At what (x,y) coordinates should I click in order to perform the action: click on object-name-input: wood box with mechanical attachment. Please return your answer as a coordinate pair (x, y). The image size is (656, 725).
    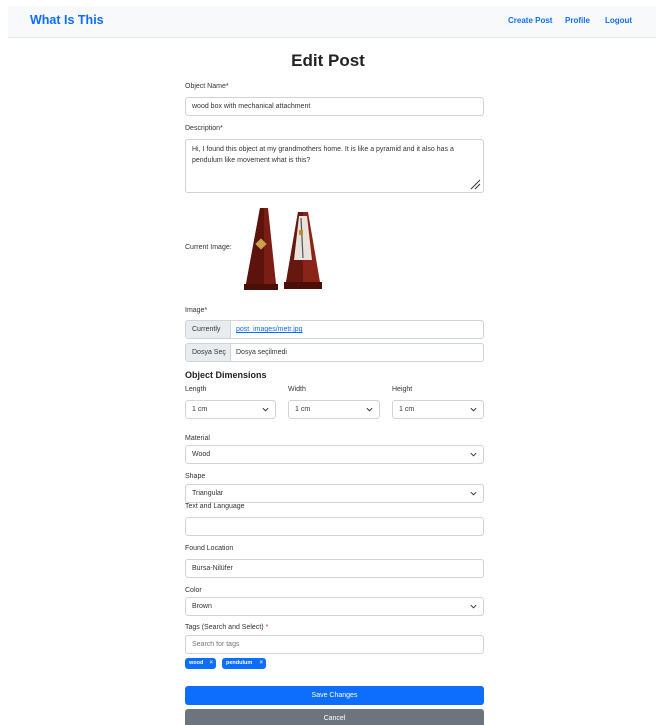
    Looking at the image, I should click on (334, 106).